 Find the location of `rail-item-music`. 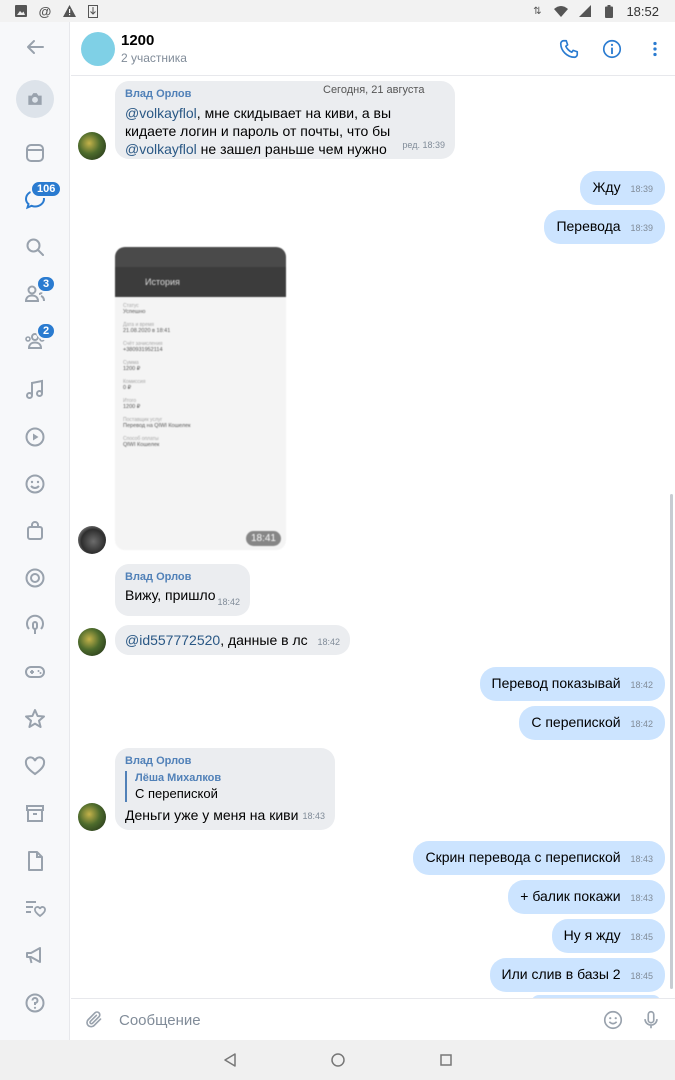

rail-item-music is located at coordinates (35, 390).